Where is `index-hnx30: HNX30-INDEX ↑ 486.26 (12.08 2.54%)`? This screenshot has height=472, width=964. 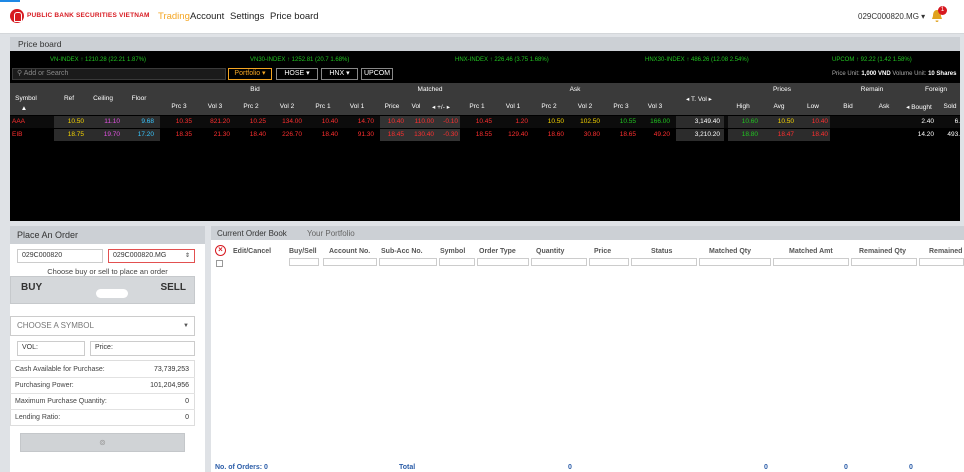 index-hnx30: HNX30-INDEX ↑ 486.26 (12.08 2.54%) is located at coordinates (697, 60).